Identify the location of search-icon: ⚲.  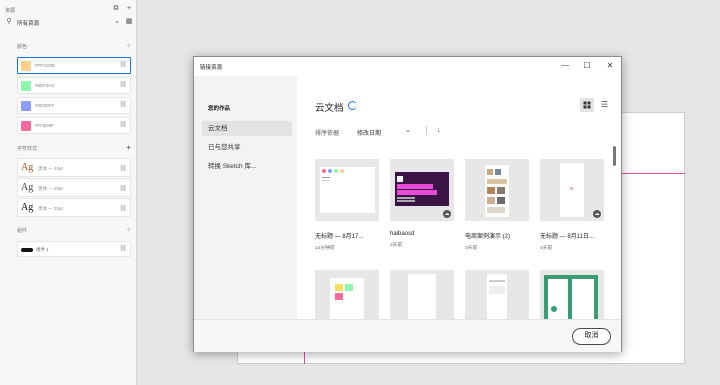
(9, 22).